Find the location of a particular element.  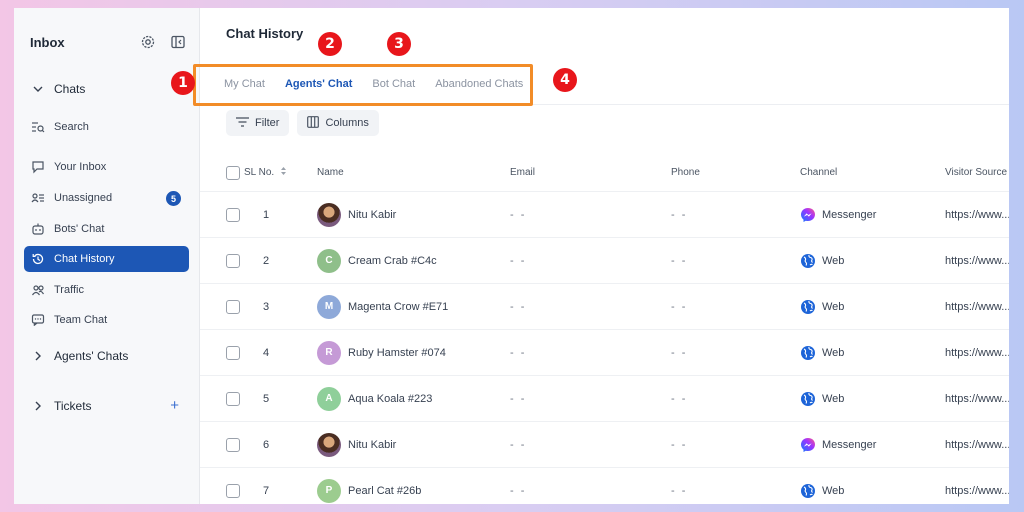

sidebar-item-label: Your Inbox is located at coordinates (80, 167).